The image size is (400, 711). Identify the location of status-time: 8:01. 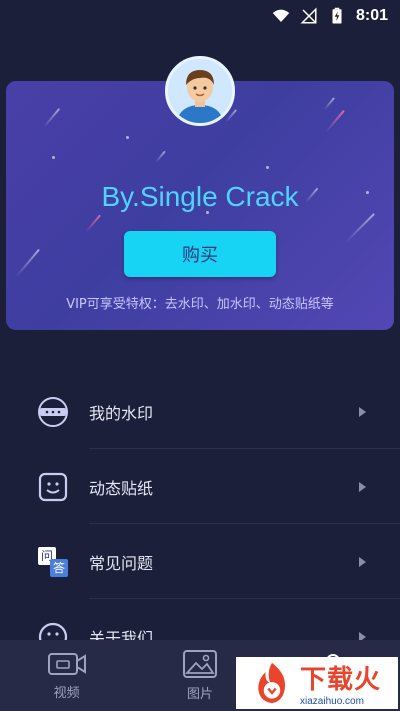
(371, 15).